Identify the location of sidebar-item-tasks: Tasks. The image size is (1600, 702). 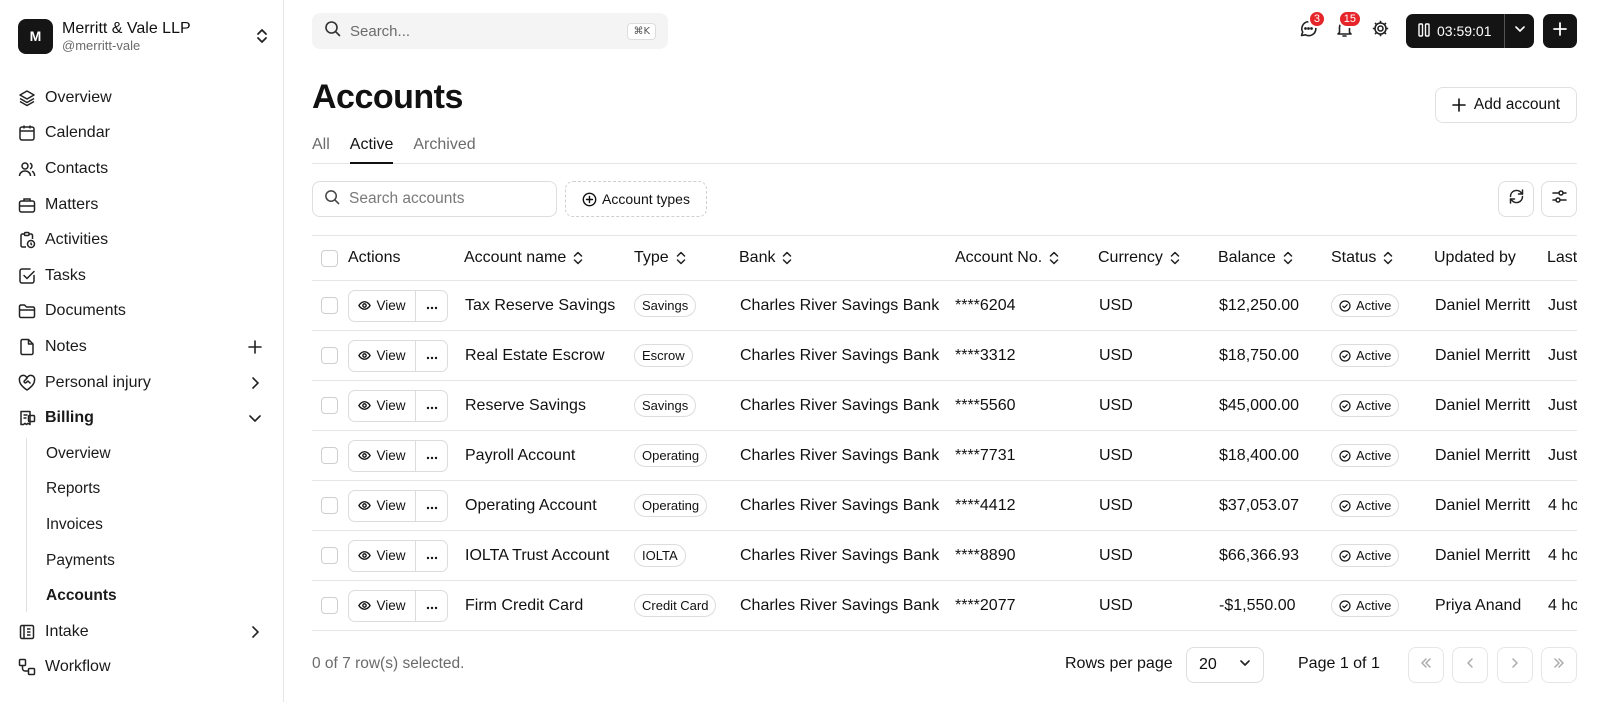
(142, 276).